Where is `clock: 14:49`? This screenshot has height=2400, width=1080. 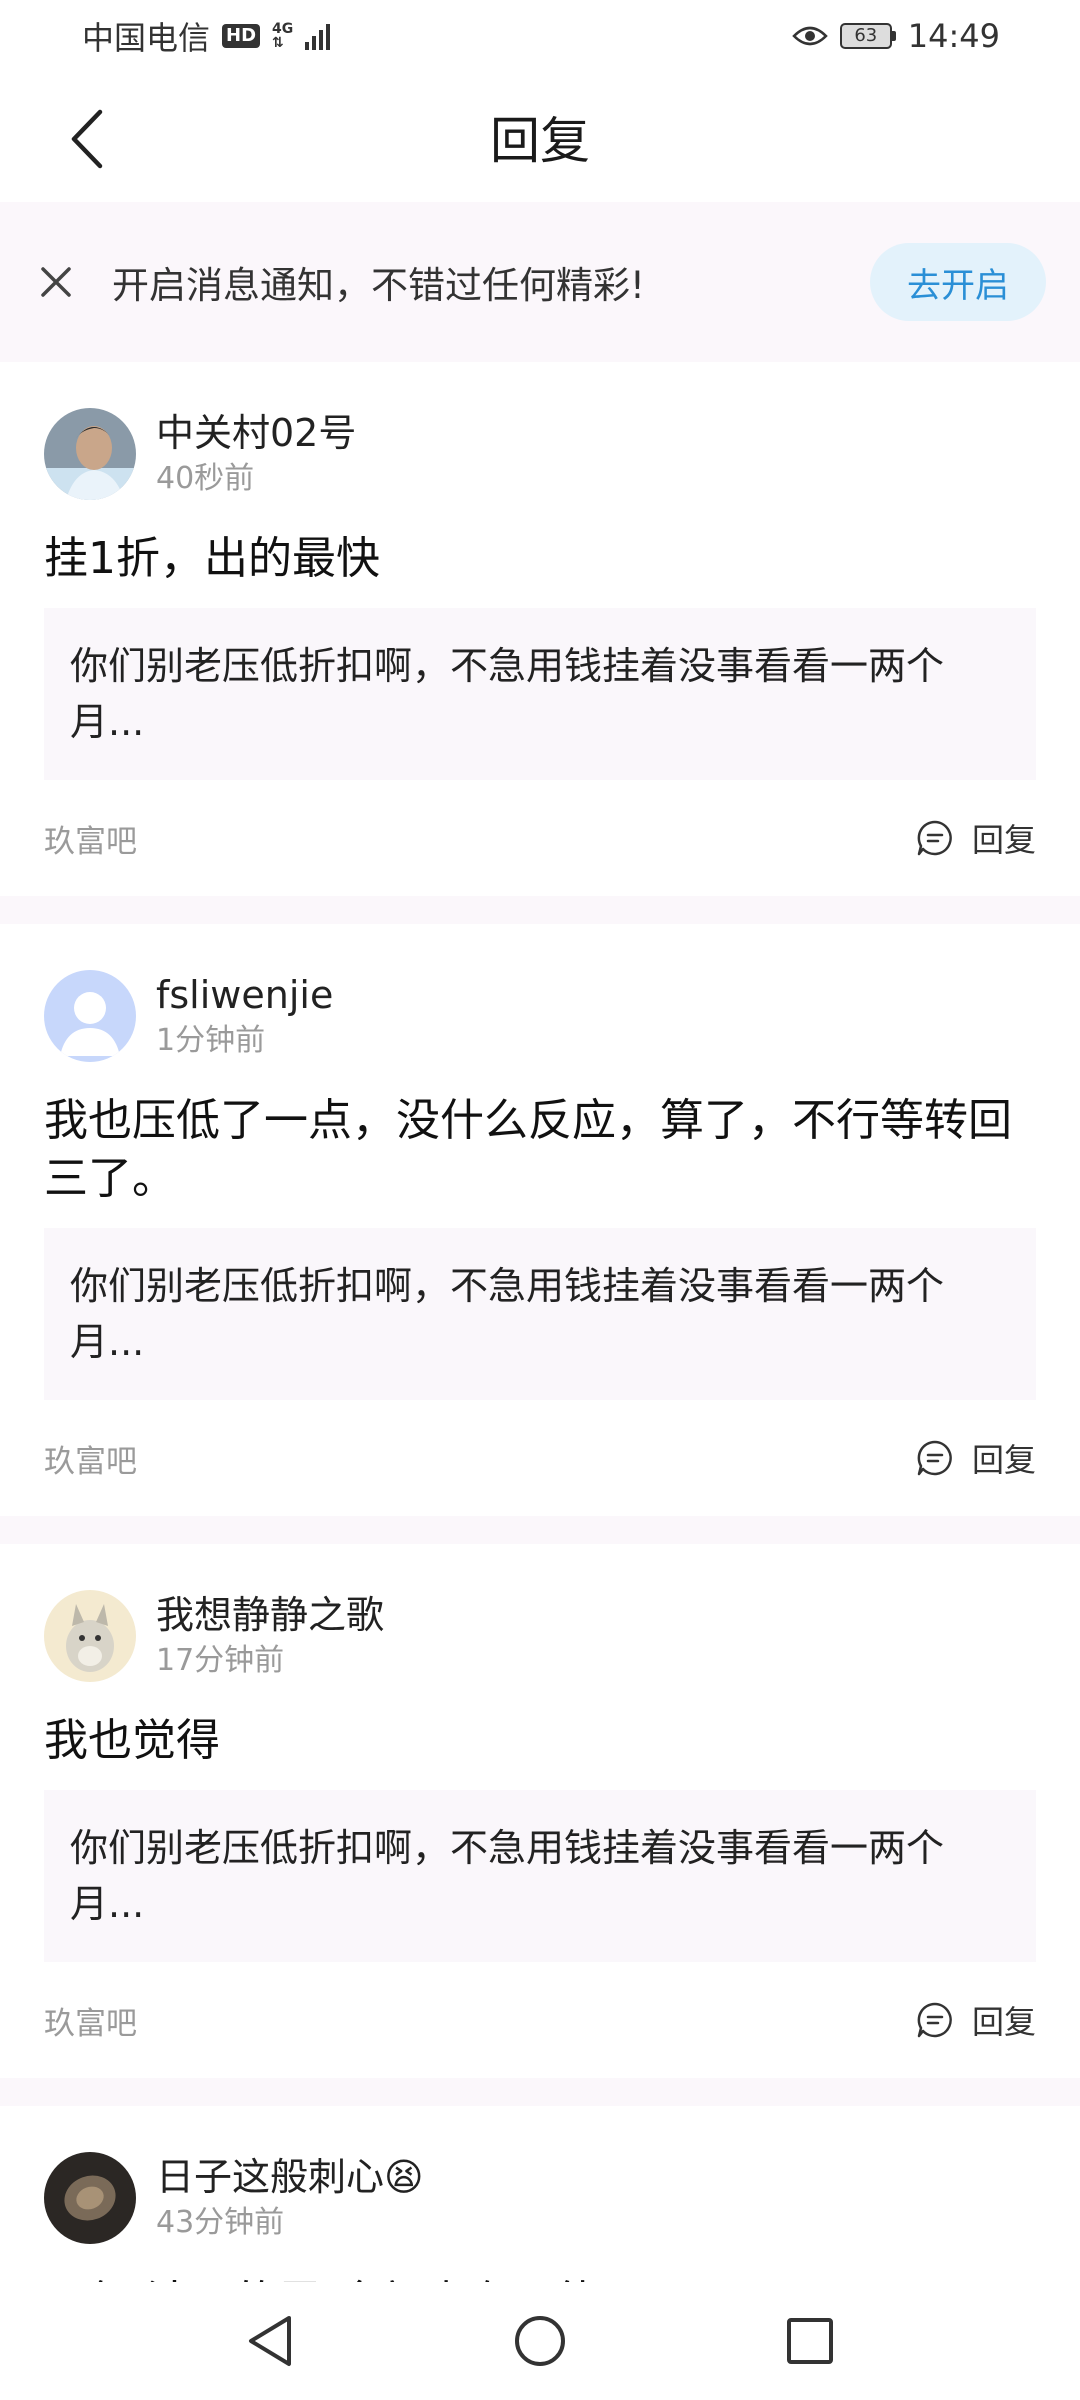
clock: 14:49 is located at coordinates (953, 36).